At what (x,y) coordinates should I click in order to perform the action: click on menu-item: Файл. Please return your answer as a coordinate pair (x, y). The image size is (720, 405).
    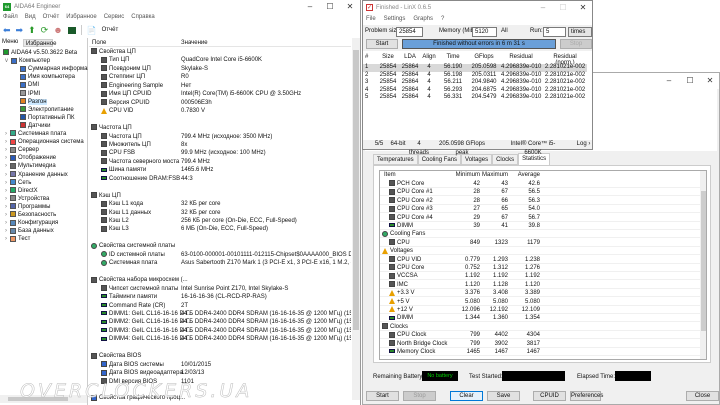
    Looking at the image, I should click on (10, 18).